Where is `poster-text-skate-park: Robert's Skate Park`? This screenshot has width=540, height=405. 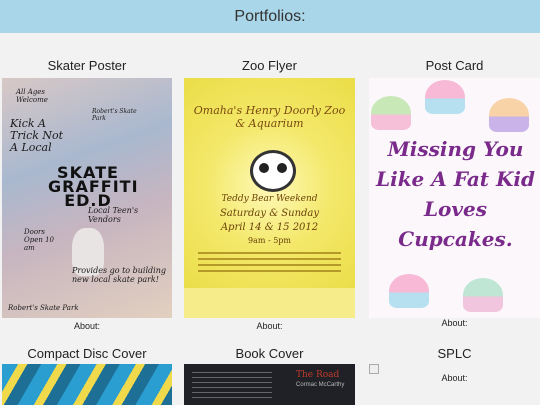 poster-text-skate-park: Robert's Skate Park is located at coordinates (114, 115).